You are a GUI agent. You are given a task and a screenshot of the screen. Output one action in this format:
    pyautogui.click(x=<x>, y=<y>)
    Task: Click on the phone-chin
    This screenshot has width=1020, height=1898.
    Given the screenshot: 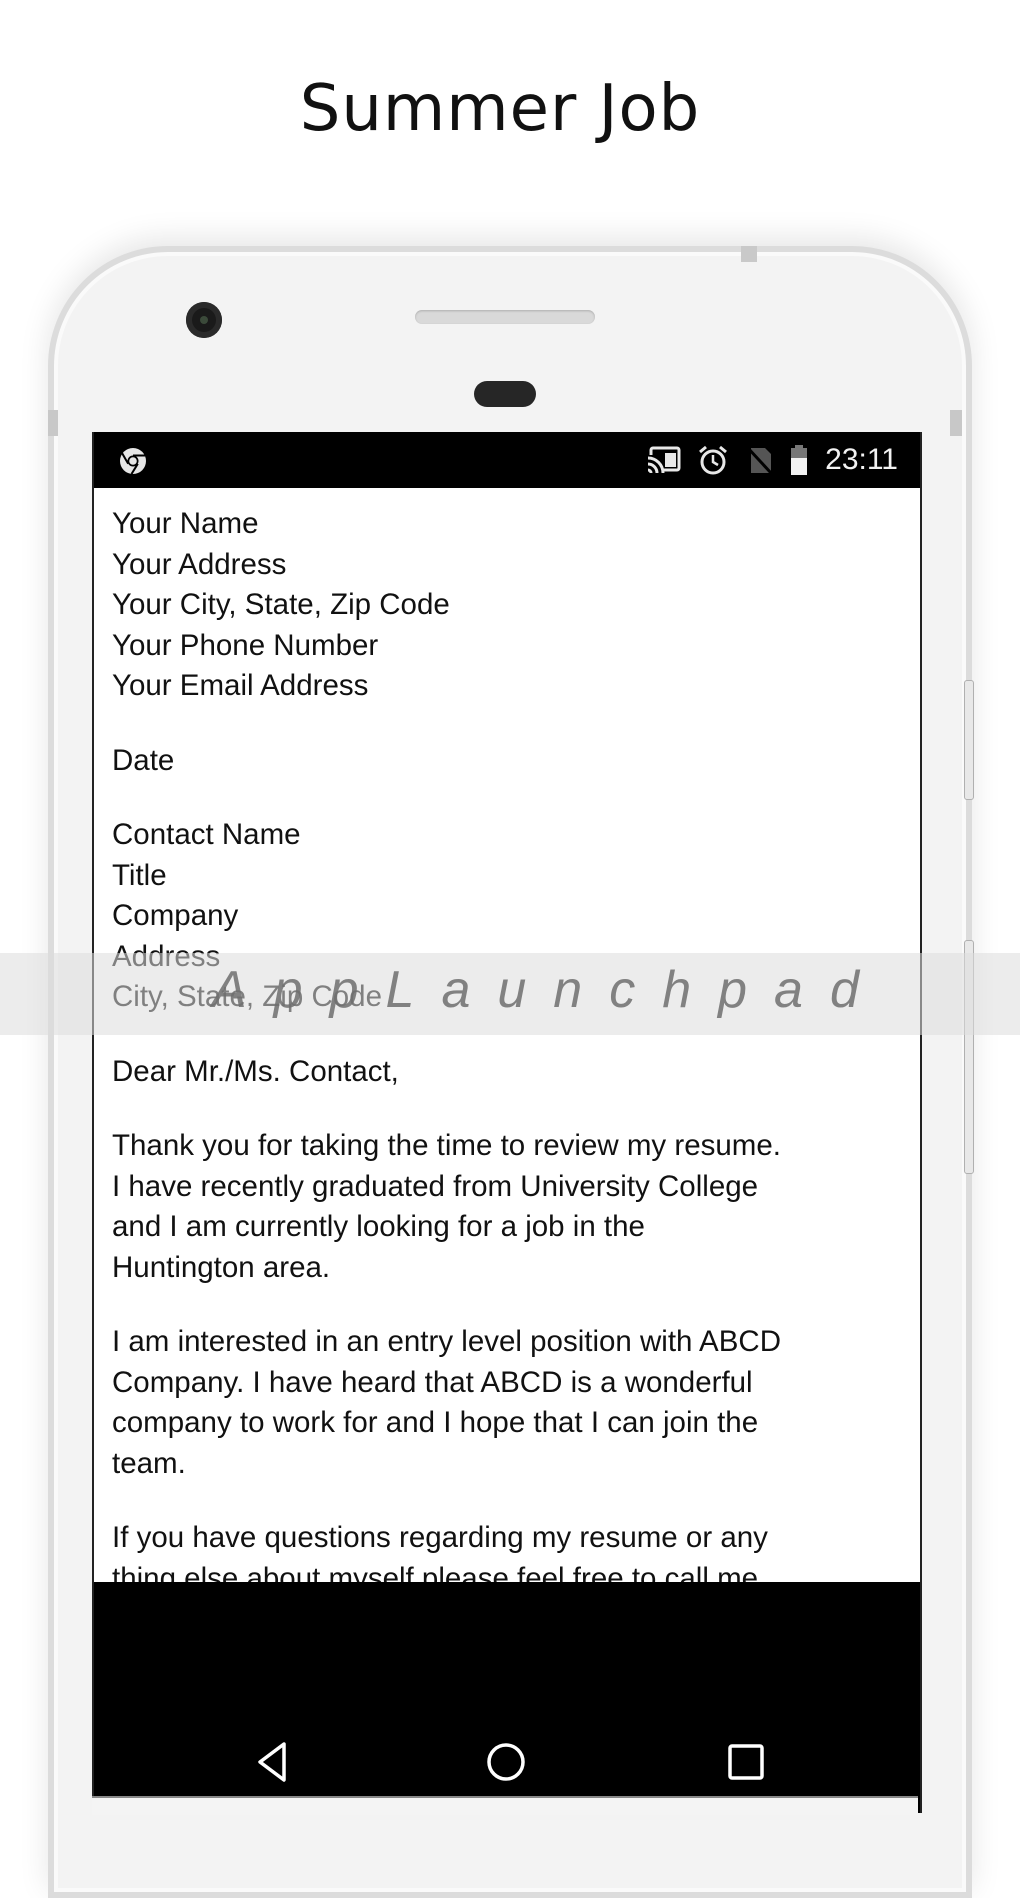 What is the action you would take?
    pyautogui.click(x=505, y=1805)
    